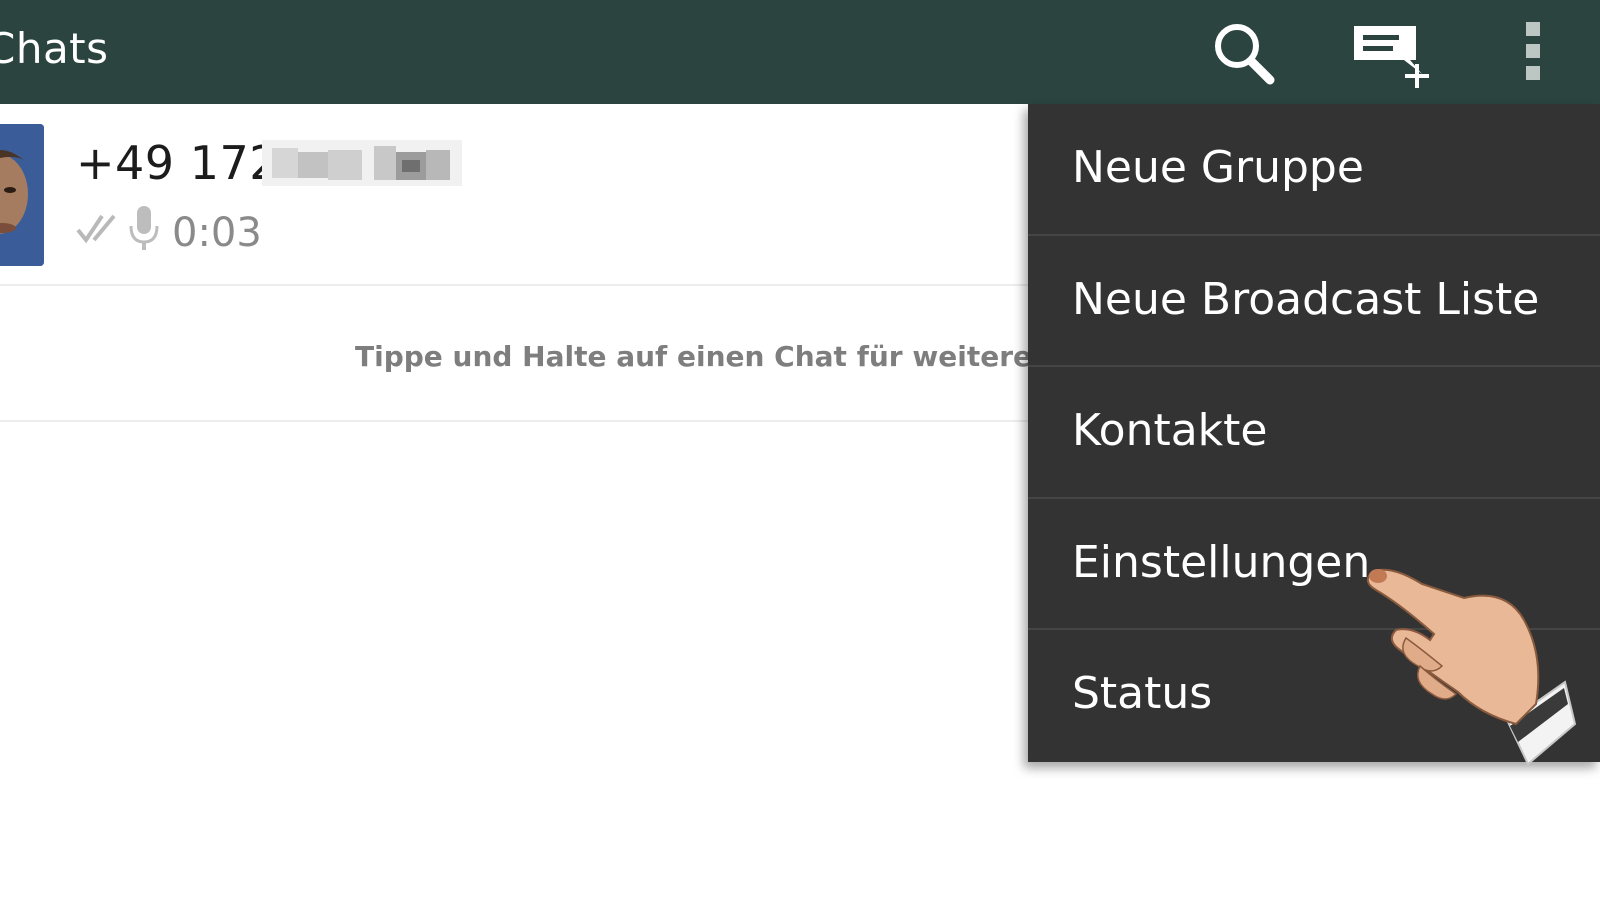 The height and width of the screenshot is (900, 1600). What do you see at coordinates (362, 163) in the screenshot?
I see `redacted-number` at bounding box center [362, 163].